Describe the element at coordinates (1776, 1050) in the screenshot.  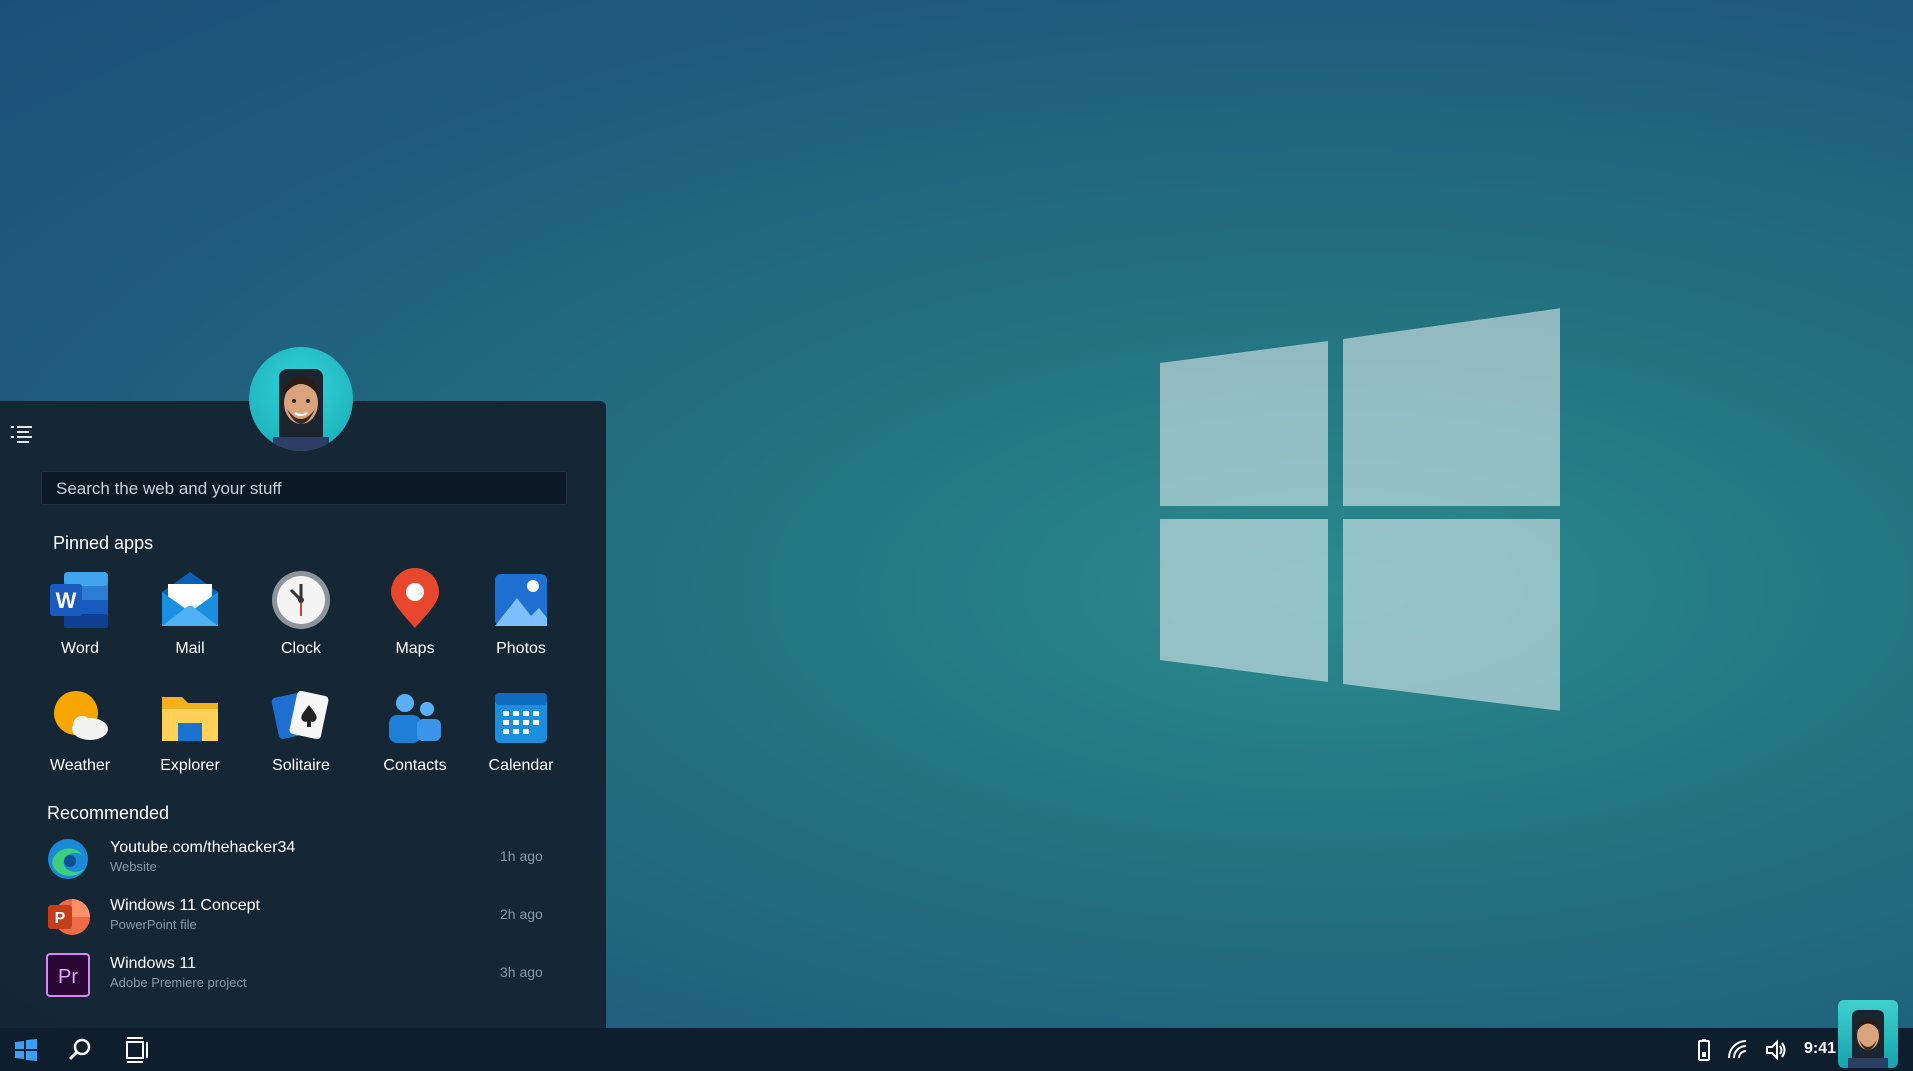
I see `volume-icon` at that location.